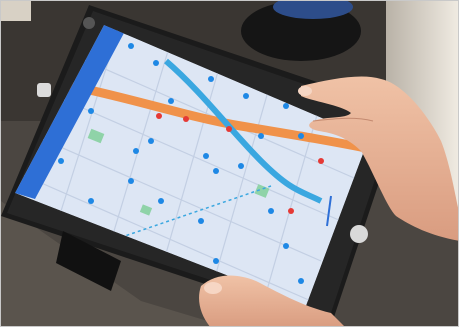 The image size is (459, 327). Describe the element at coordinates (359, 234) in the screenshot. I see `home-button` at that location.